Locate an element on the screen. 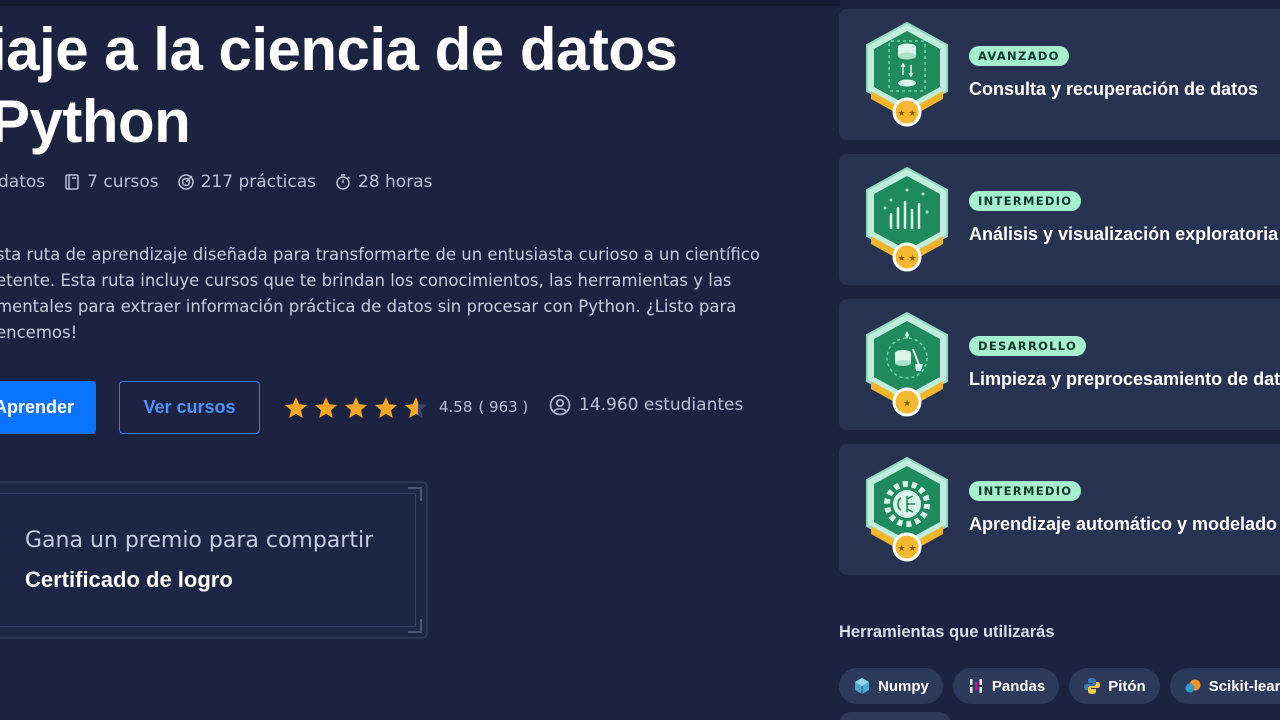 The height and width of the screenshot is (720, 1280). meta-courses: 7 cursos is located at coordinates (111, 182).